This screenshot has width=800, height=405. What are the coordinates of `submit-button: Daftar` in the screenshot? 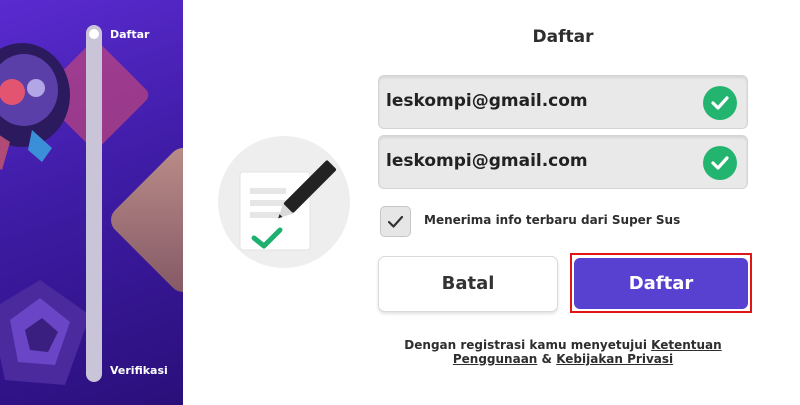 It's located at (661, 283).